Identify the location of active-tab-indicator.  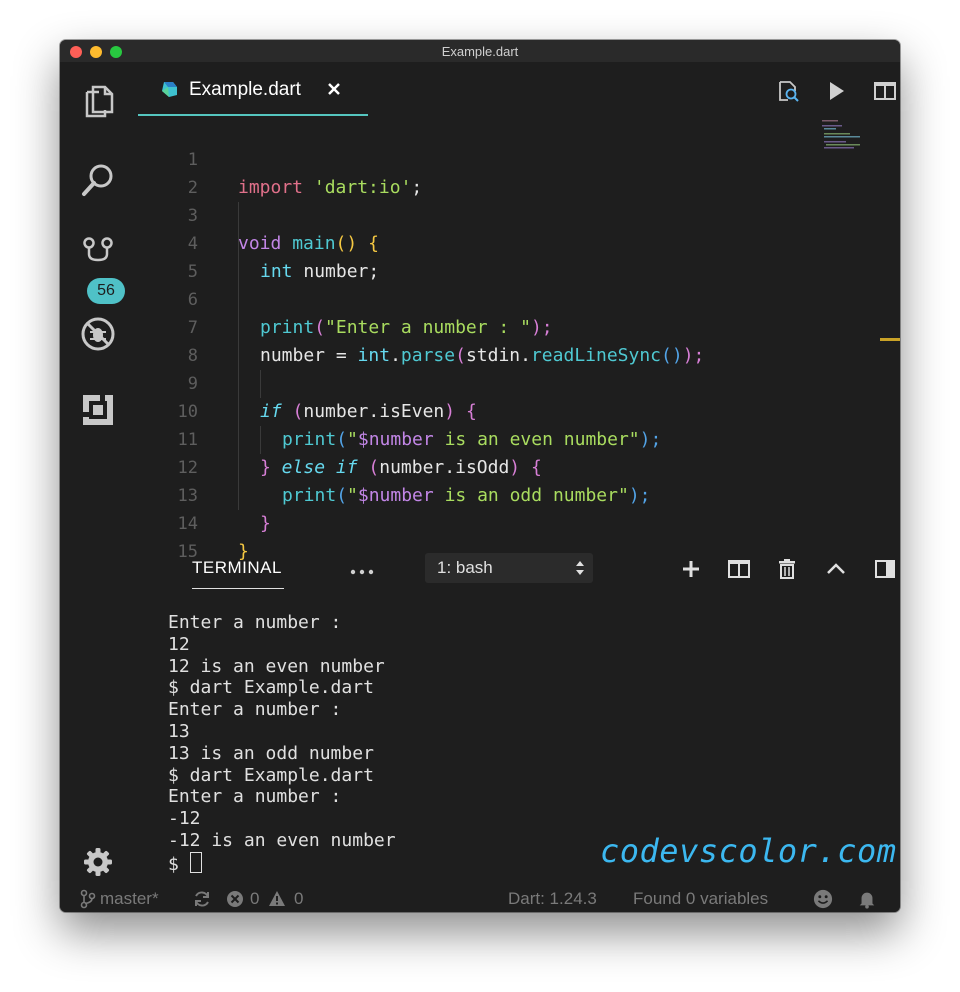
(238, 588).